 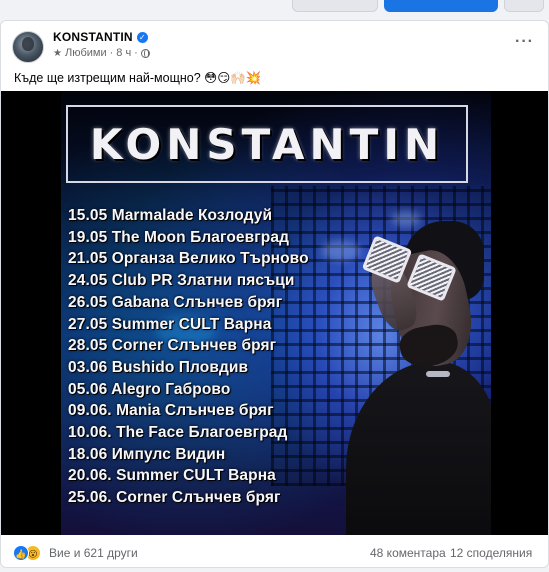 What do you see at coordinates (491, 553) in the screenshot?
I see `shares-count: 12 споделяния` at bounding box center [491, 553].